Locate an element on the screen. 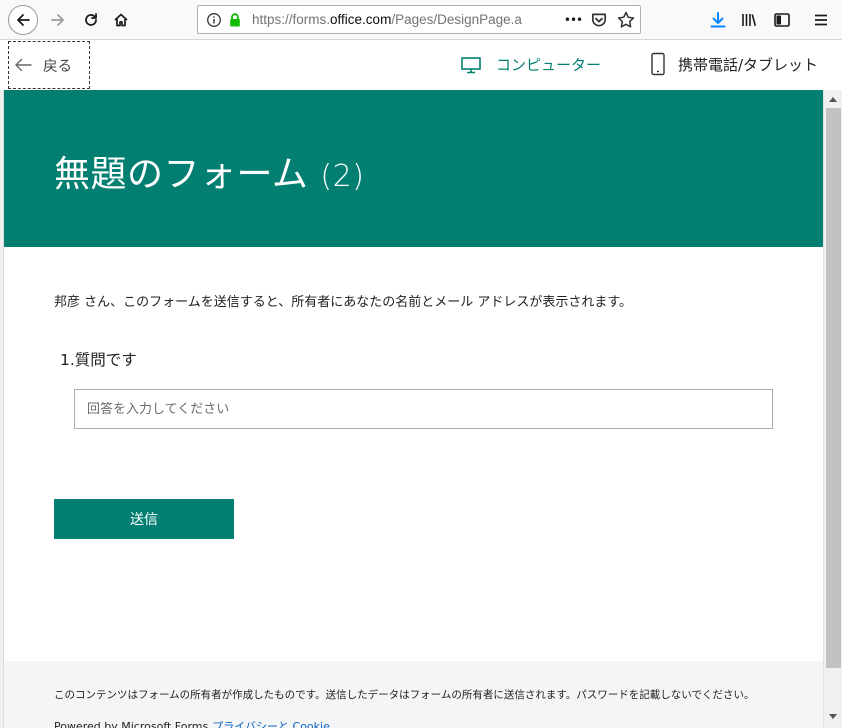 This screenshot has height=728, width=842. mobile-view-label: 携帯電話/タブレット is located at coordinates (748, 64).